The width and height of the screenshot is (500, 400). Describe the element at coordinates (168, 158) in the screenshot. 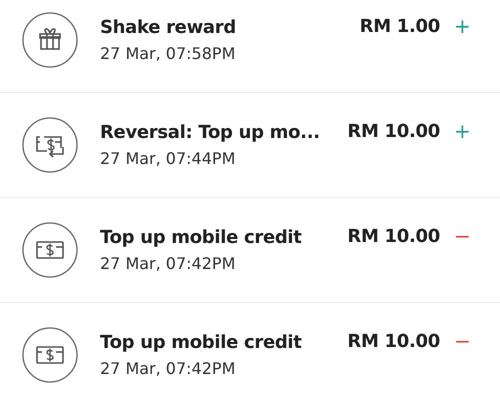

I see `transaction-date: 27 Mar, 07:44PM` at that location.